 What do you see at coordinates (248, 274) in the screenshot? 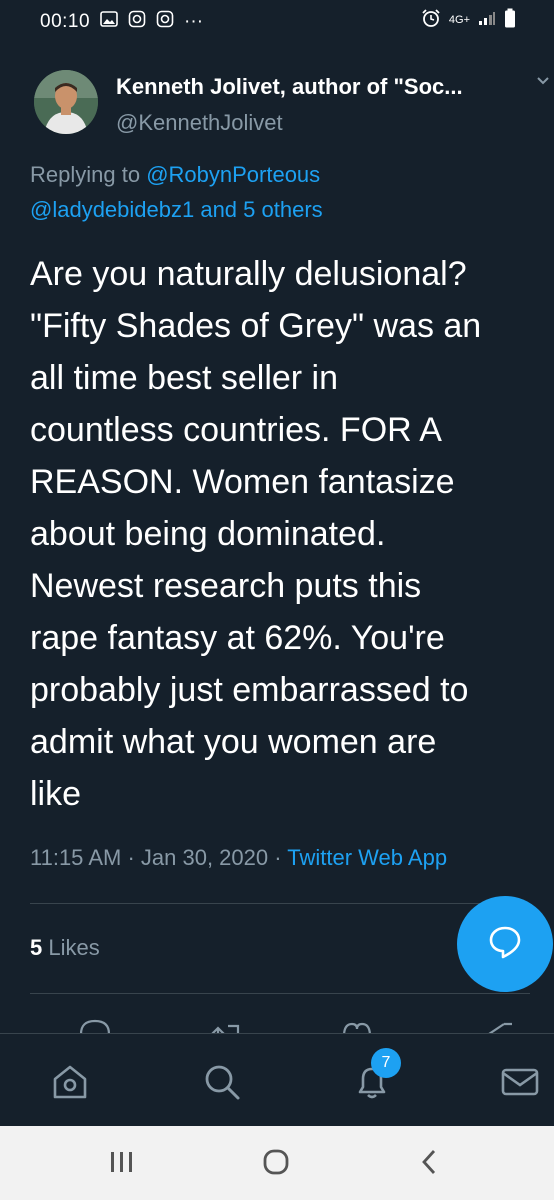
I see `tweet-text-line: Are you naturally delusional?` at bounding box center [248, 274].